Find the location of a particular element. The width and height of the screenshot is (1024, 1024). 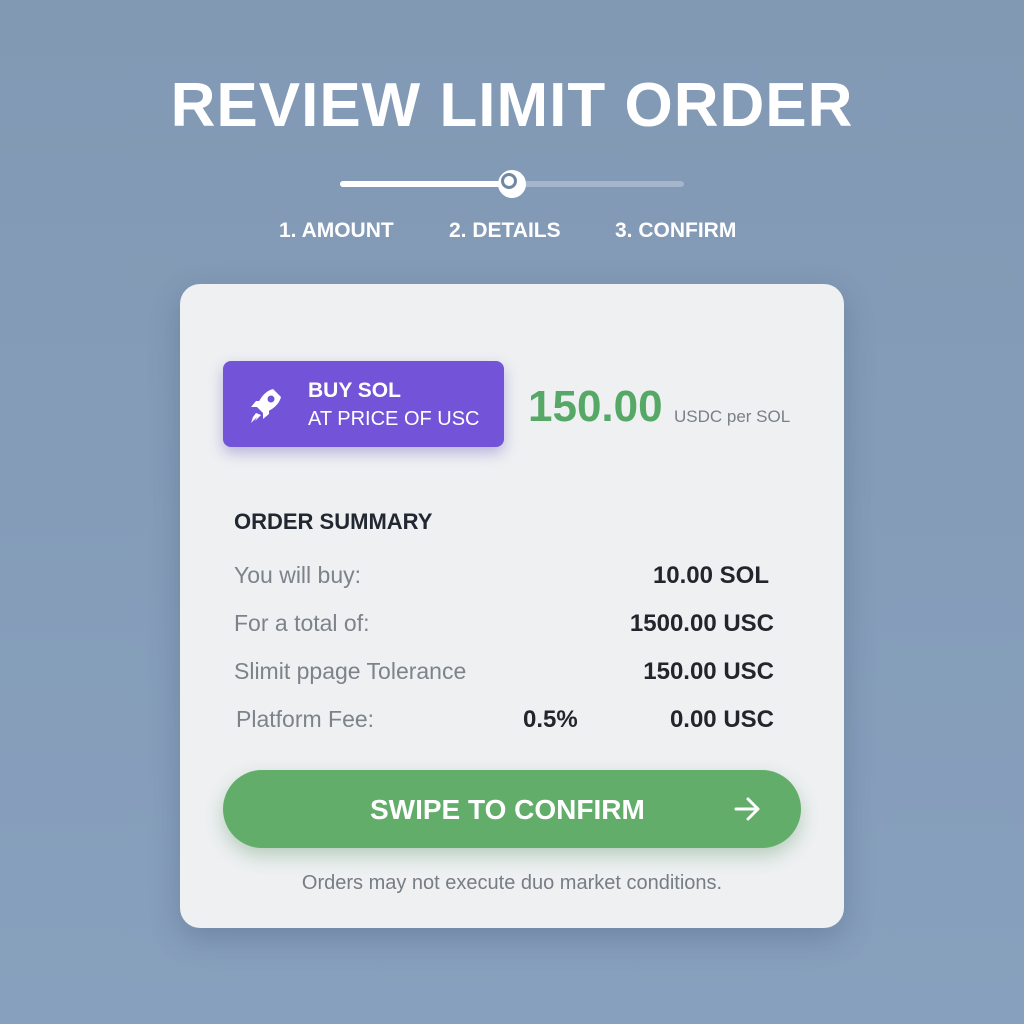

order-summary-title: ORDER SUMMARY is located at coordinates (333, 521).